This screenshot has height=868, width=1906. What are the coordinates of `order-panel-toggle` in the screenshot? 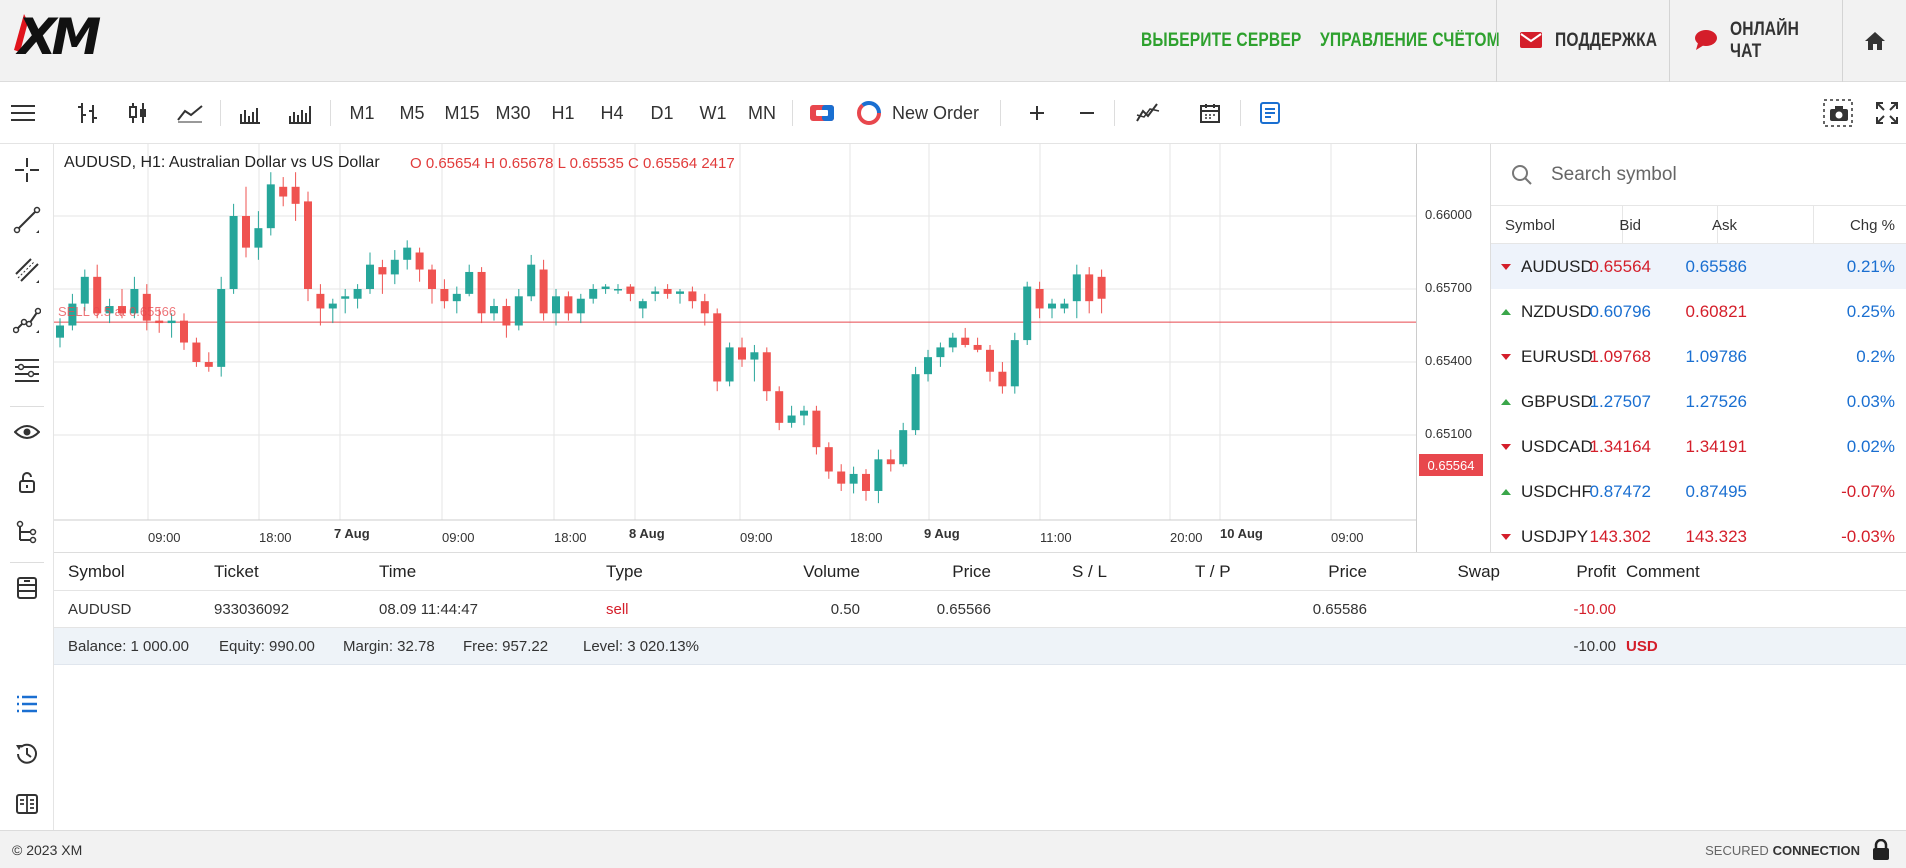 It's located at (1270, 113).